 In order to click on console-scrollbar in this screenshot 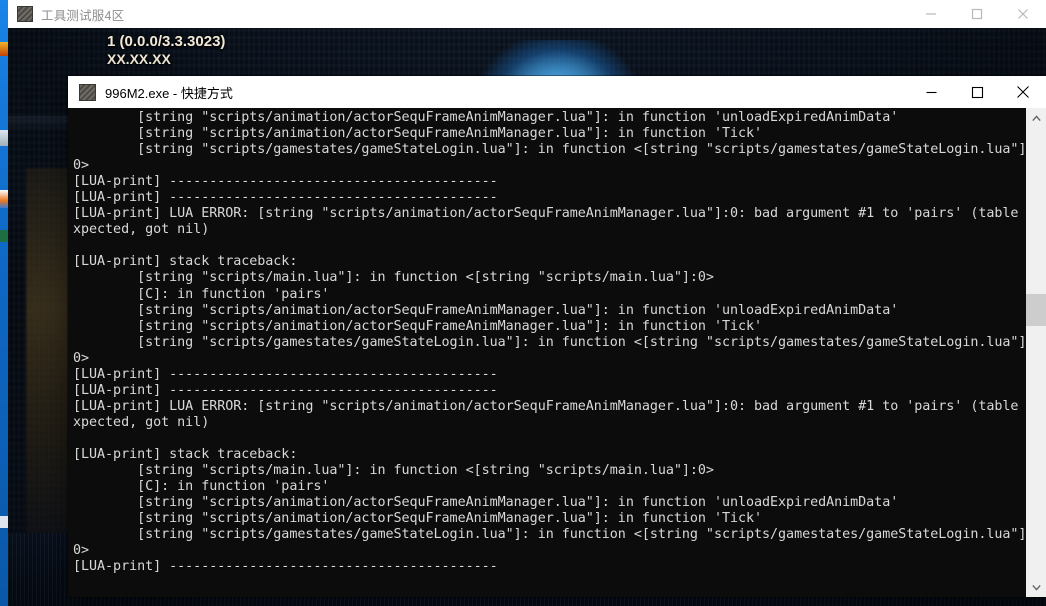, I will do `click(1036, 352)`.